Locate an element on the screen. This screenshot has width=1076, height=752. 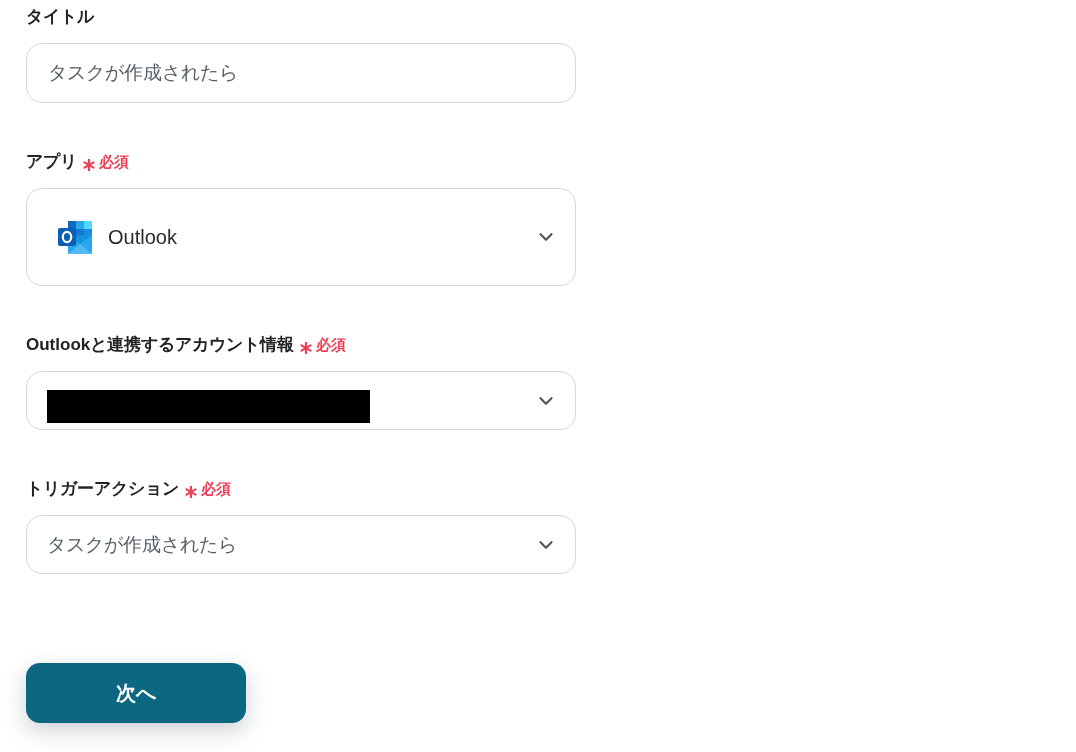
action-select: タスクが作成されたら is located at coordinates (301, 544).